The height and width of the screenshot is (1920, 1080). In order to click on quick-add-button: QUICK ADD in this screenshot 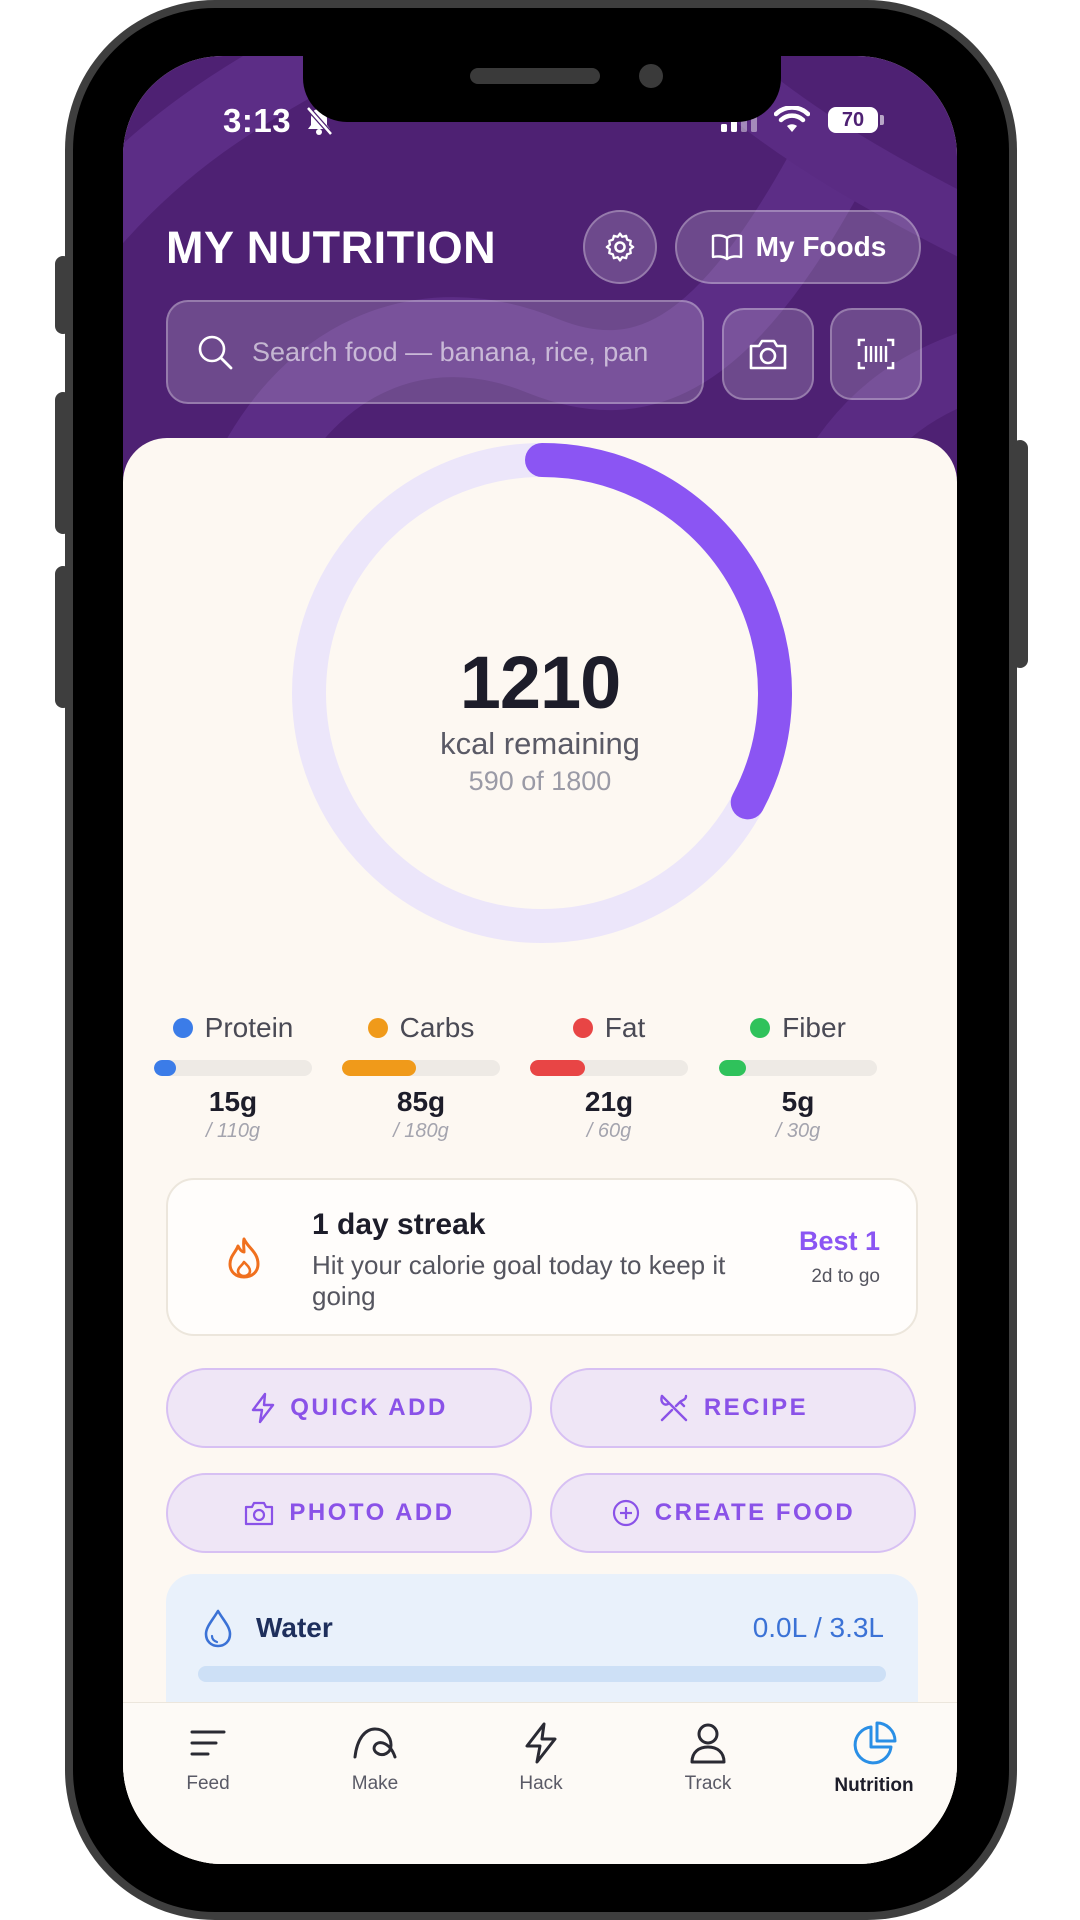, I will do `click(349, 1408)`.